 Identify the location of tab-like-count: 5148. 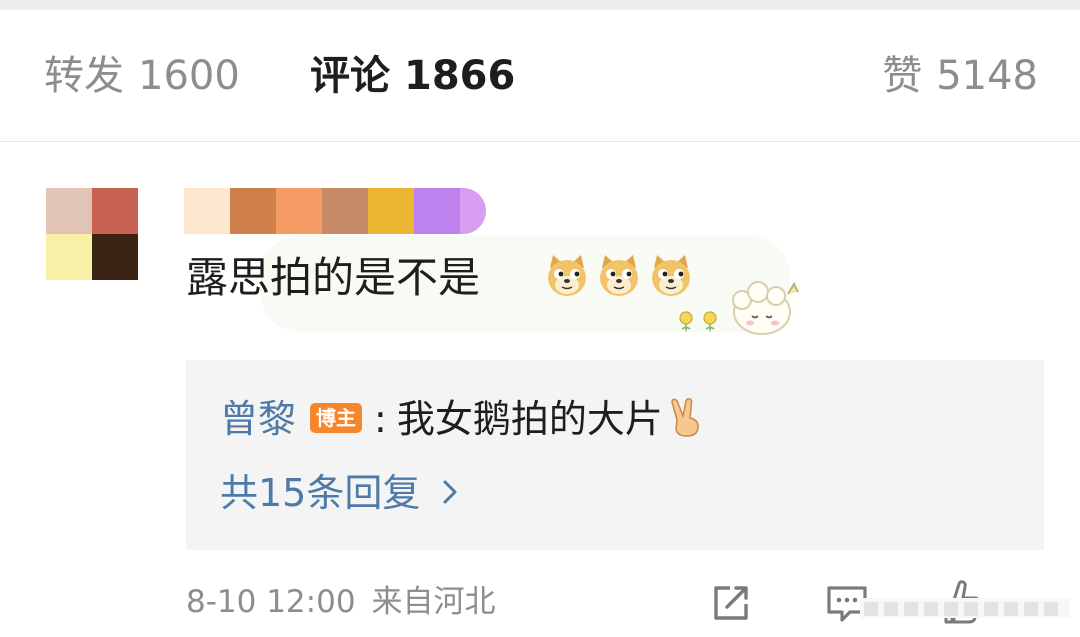
(987, 76).